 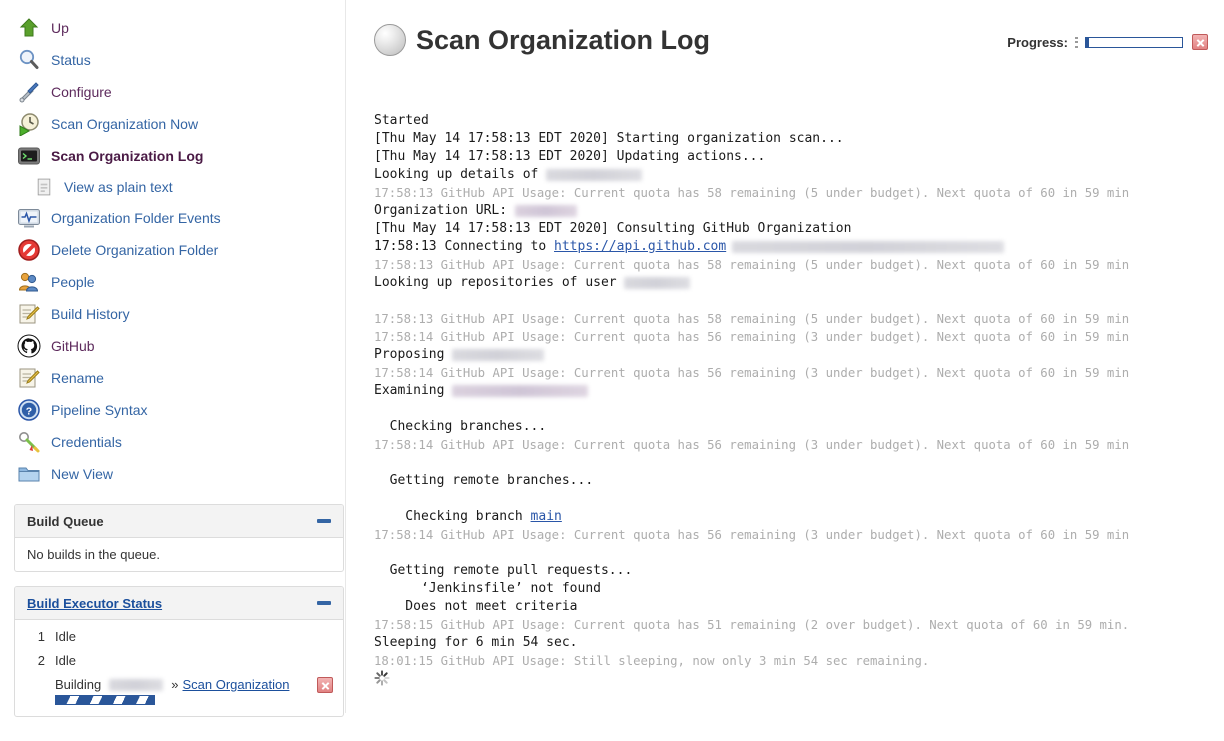 I want to click on magnifier-icon, so click(x=29, y=60).